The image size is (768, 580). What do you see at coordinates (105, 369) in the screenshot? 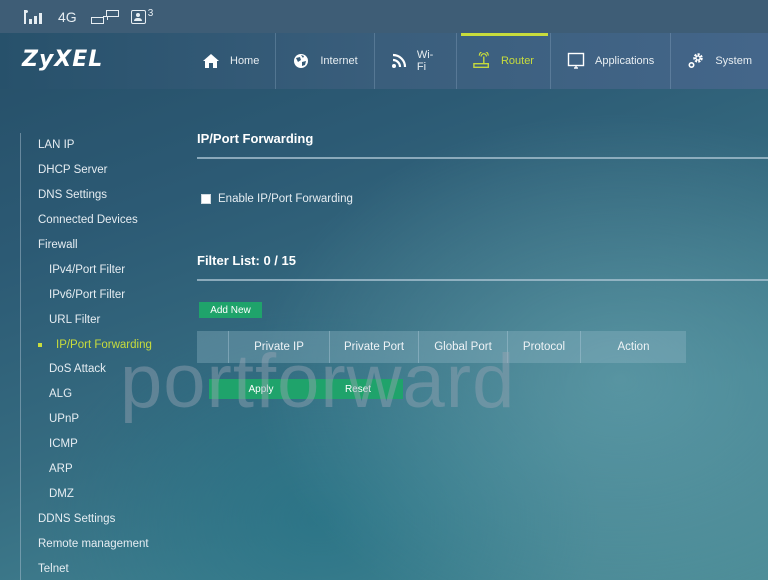
I see `sidebar-item-dos-attack: DoS Attack` at bounding box center [105, 369].